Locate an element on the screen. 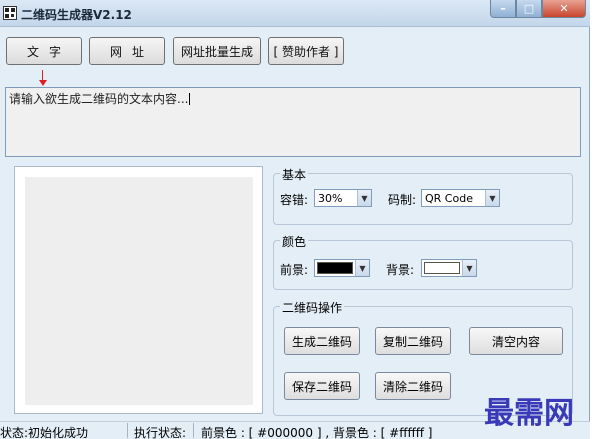  foreground-color-picker: ▼ is located at coordinates (342, 268).